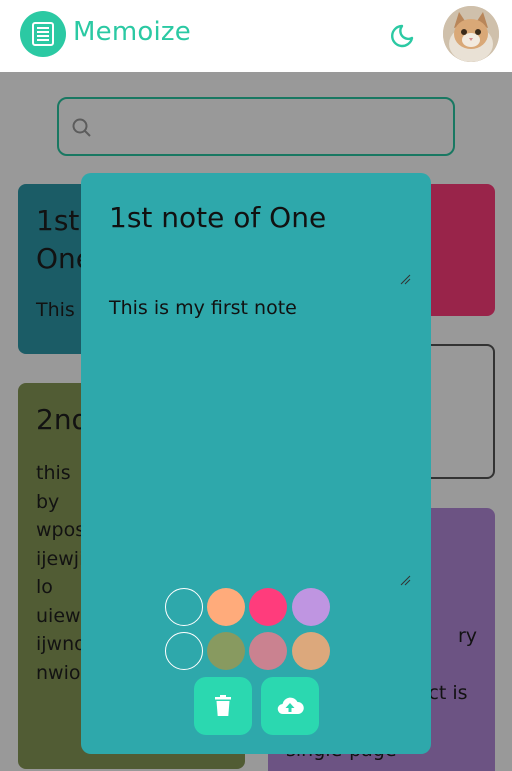 This screenshot has height=771, width=512. Describe the element at coordinates (43, 34) in the screenshot. I see `notes-icon` at that location.